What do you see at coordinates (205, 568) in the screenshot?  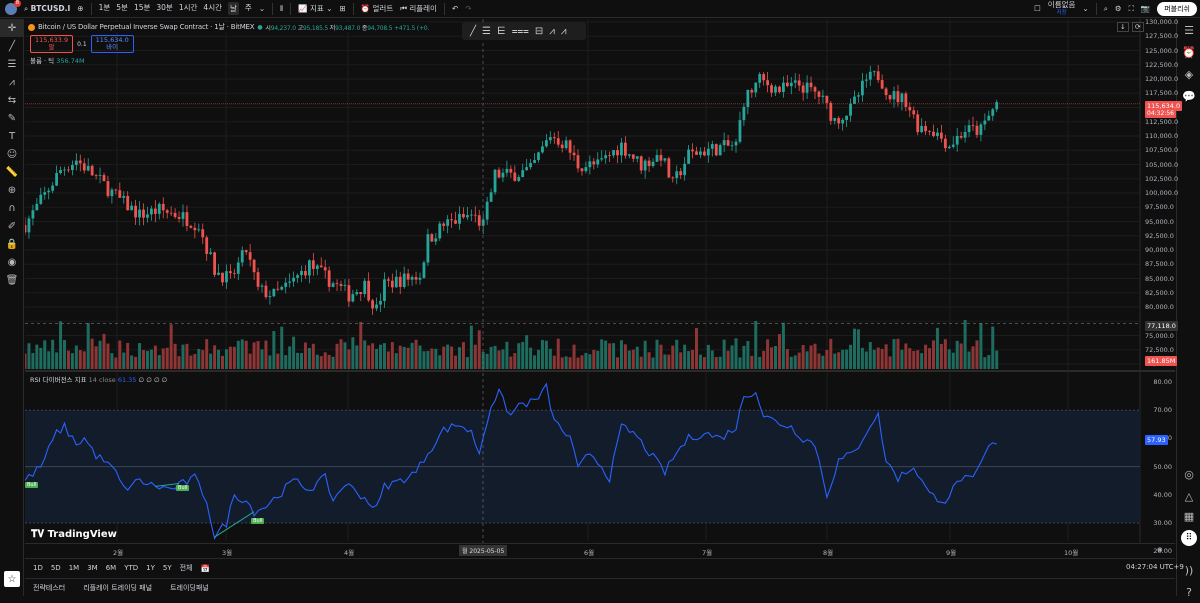 I see `goto-date-icon: 📅` at bounding box center [205, 568].